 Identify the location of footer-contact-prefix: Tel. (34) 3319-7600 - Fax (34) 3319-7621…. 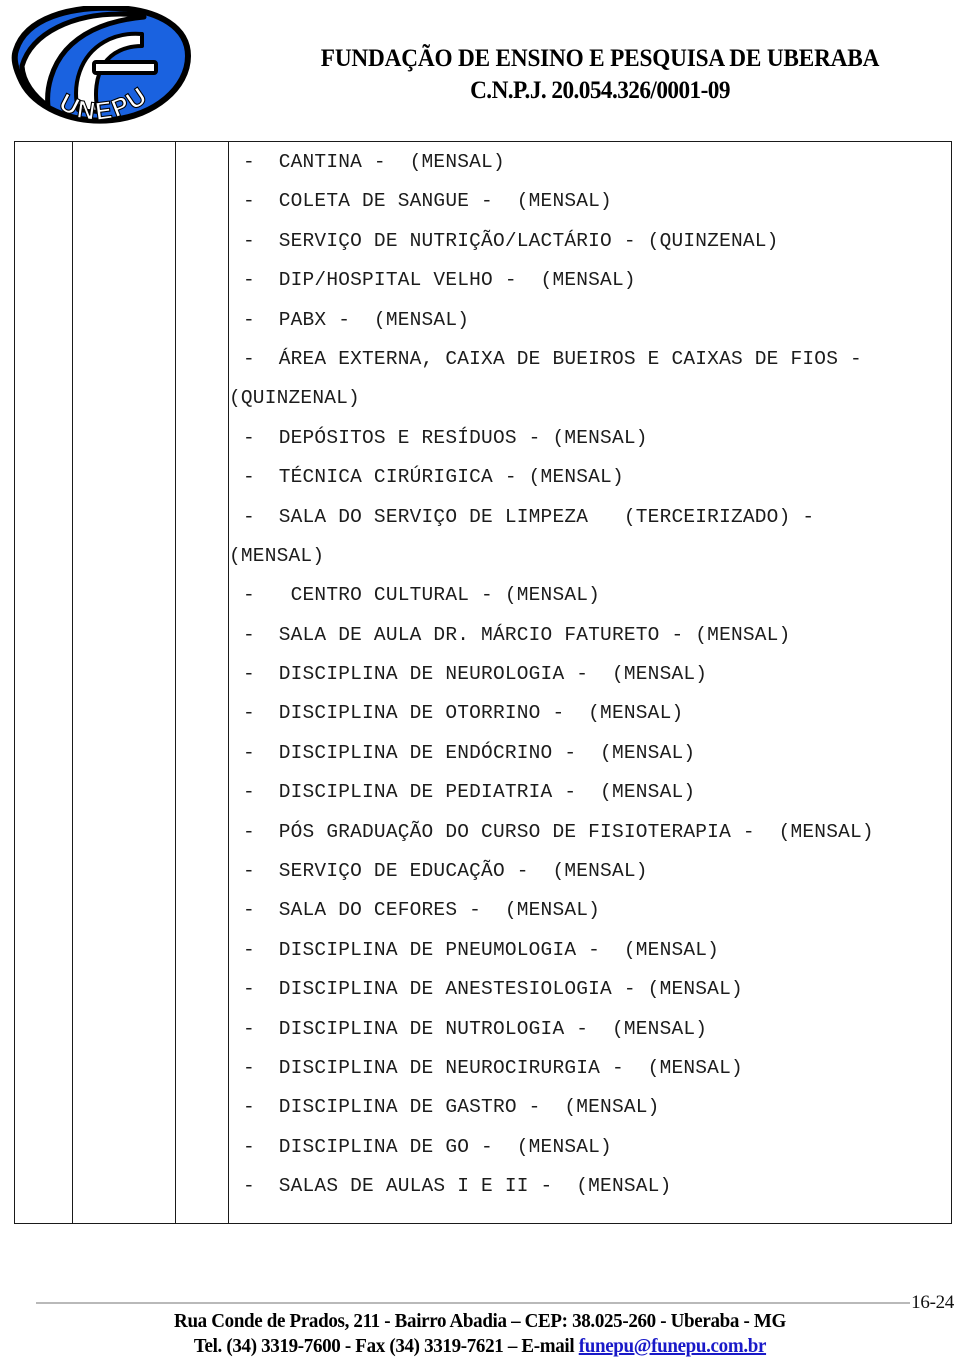
(386, 1346).